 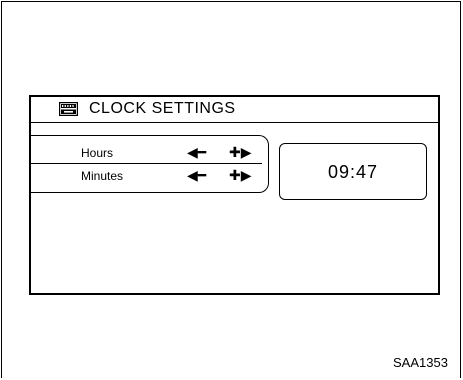 I want to click on settings-panel: Hours ◀━ ✚▶ Minutes ◀━ ✚▶, so click(x=150, y=164).